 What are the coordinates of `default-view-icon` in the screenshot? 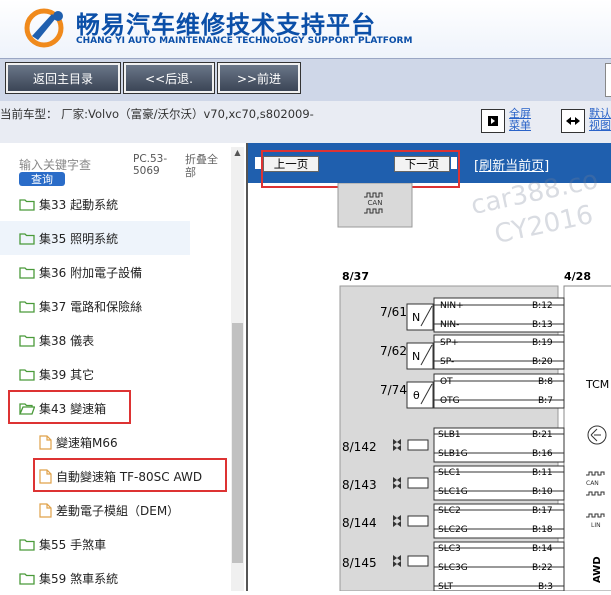 It's located at (573, 121).